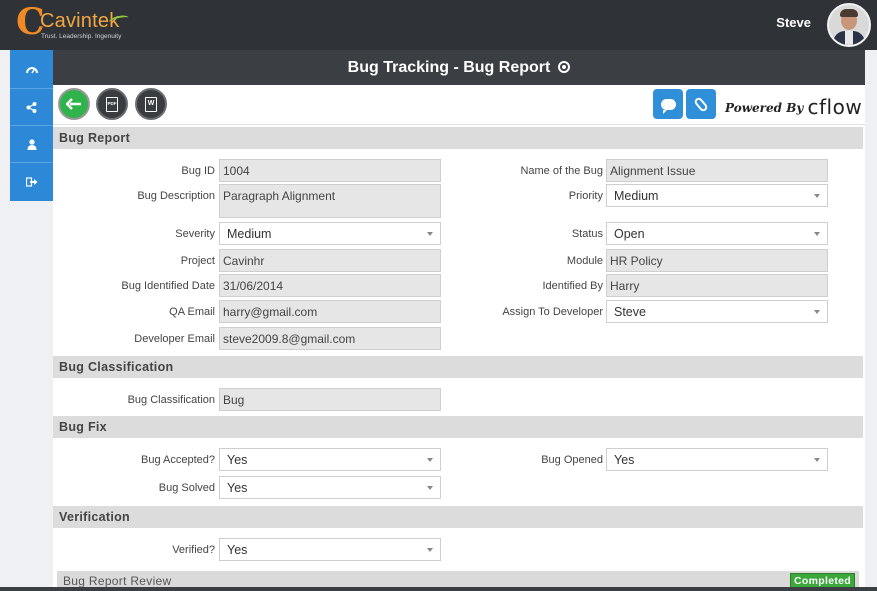 The height and width of the screenshot is (591, 877). I want to click on workflow-status-icon, so click(564, 67).